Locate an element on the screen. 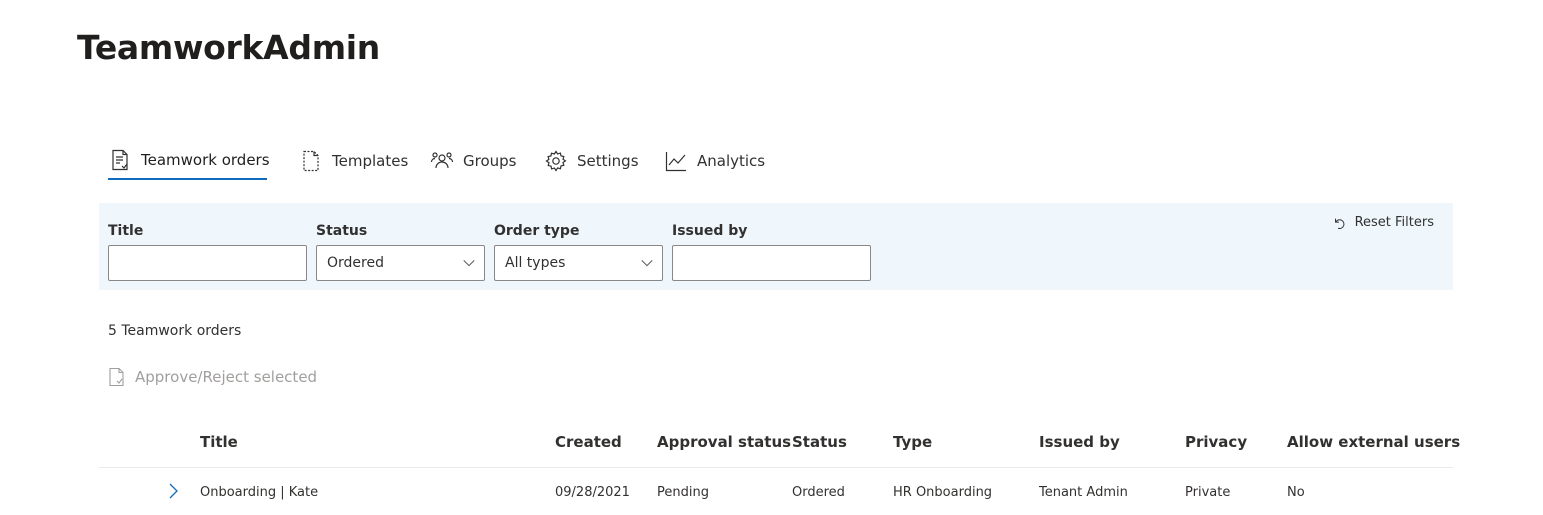  status-filter: Status Ordered is located at coordinates (401, 253).